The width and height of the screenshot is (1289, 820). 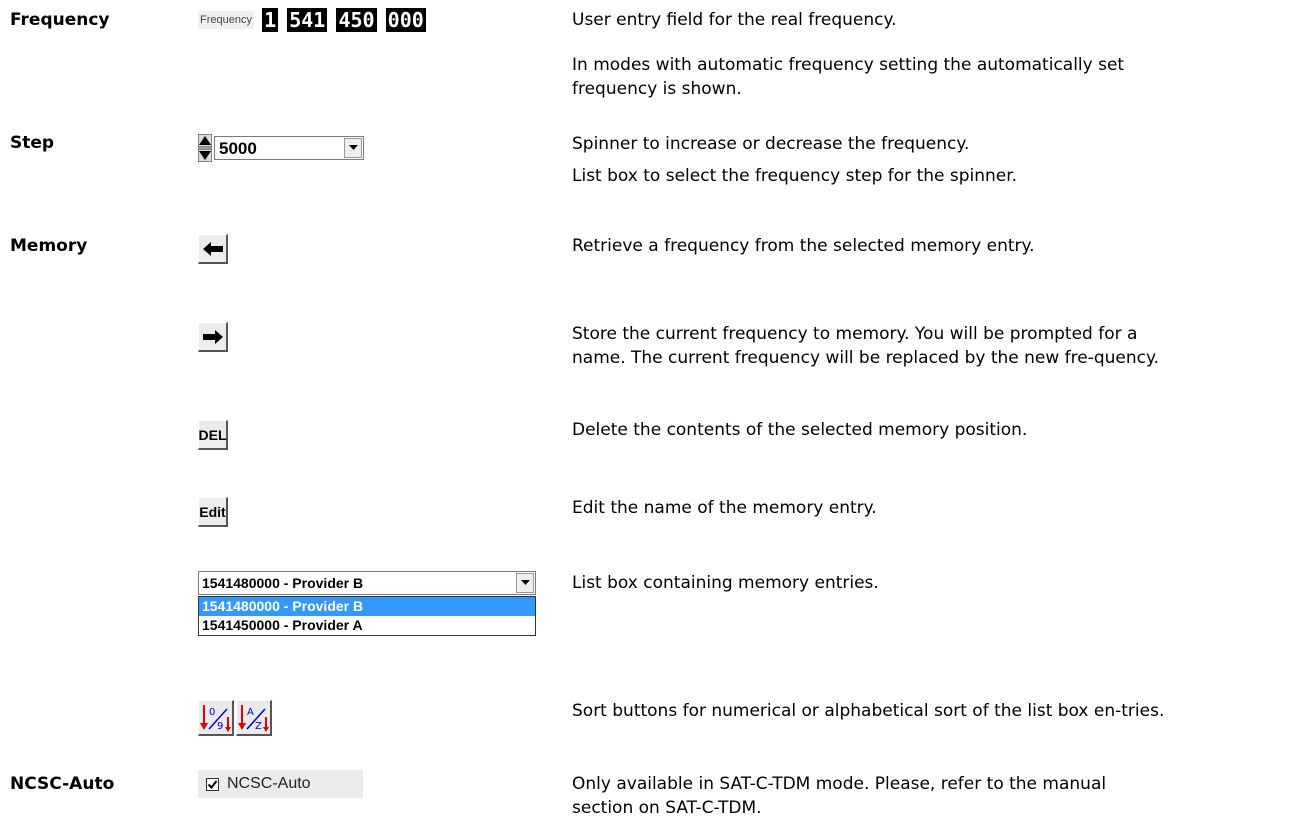 I want to click on delete-memory-button: DEL, so click(x=213, y=435).